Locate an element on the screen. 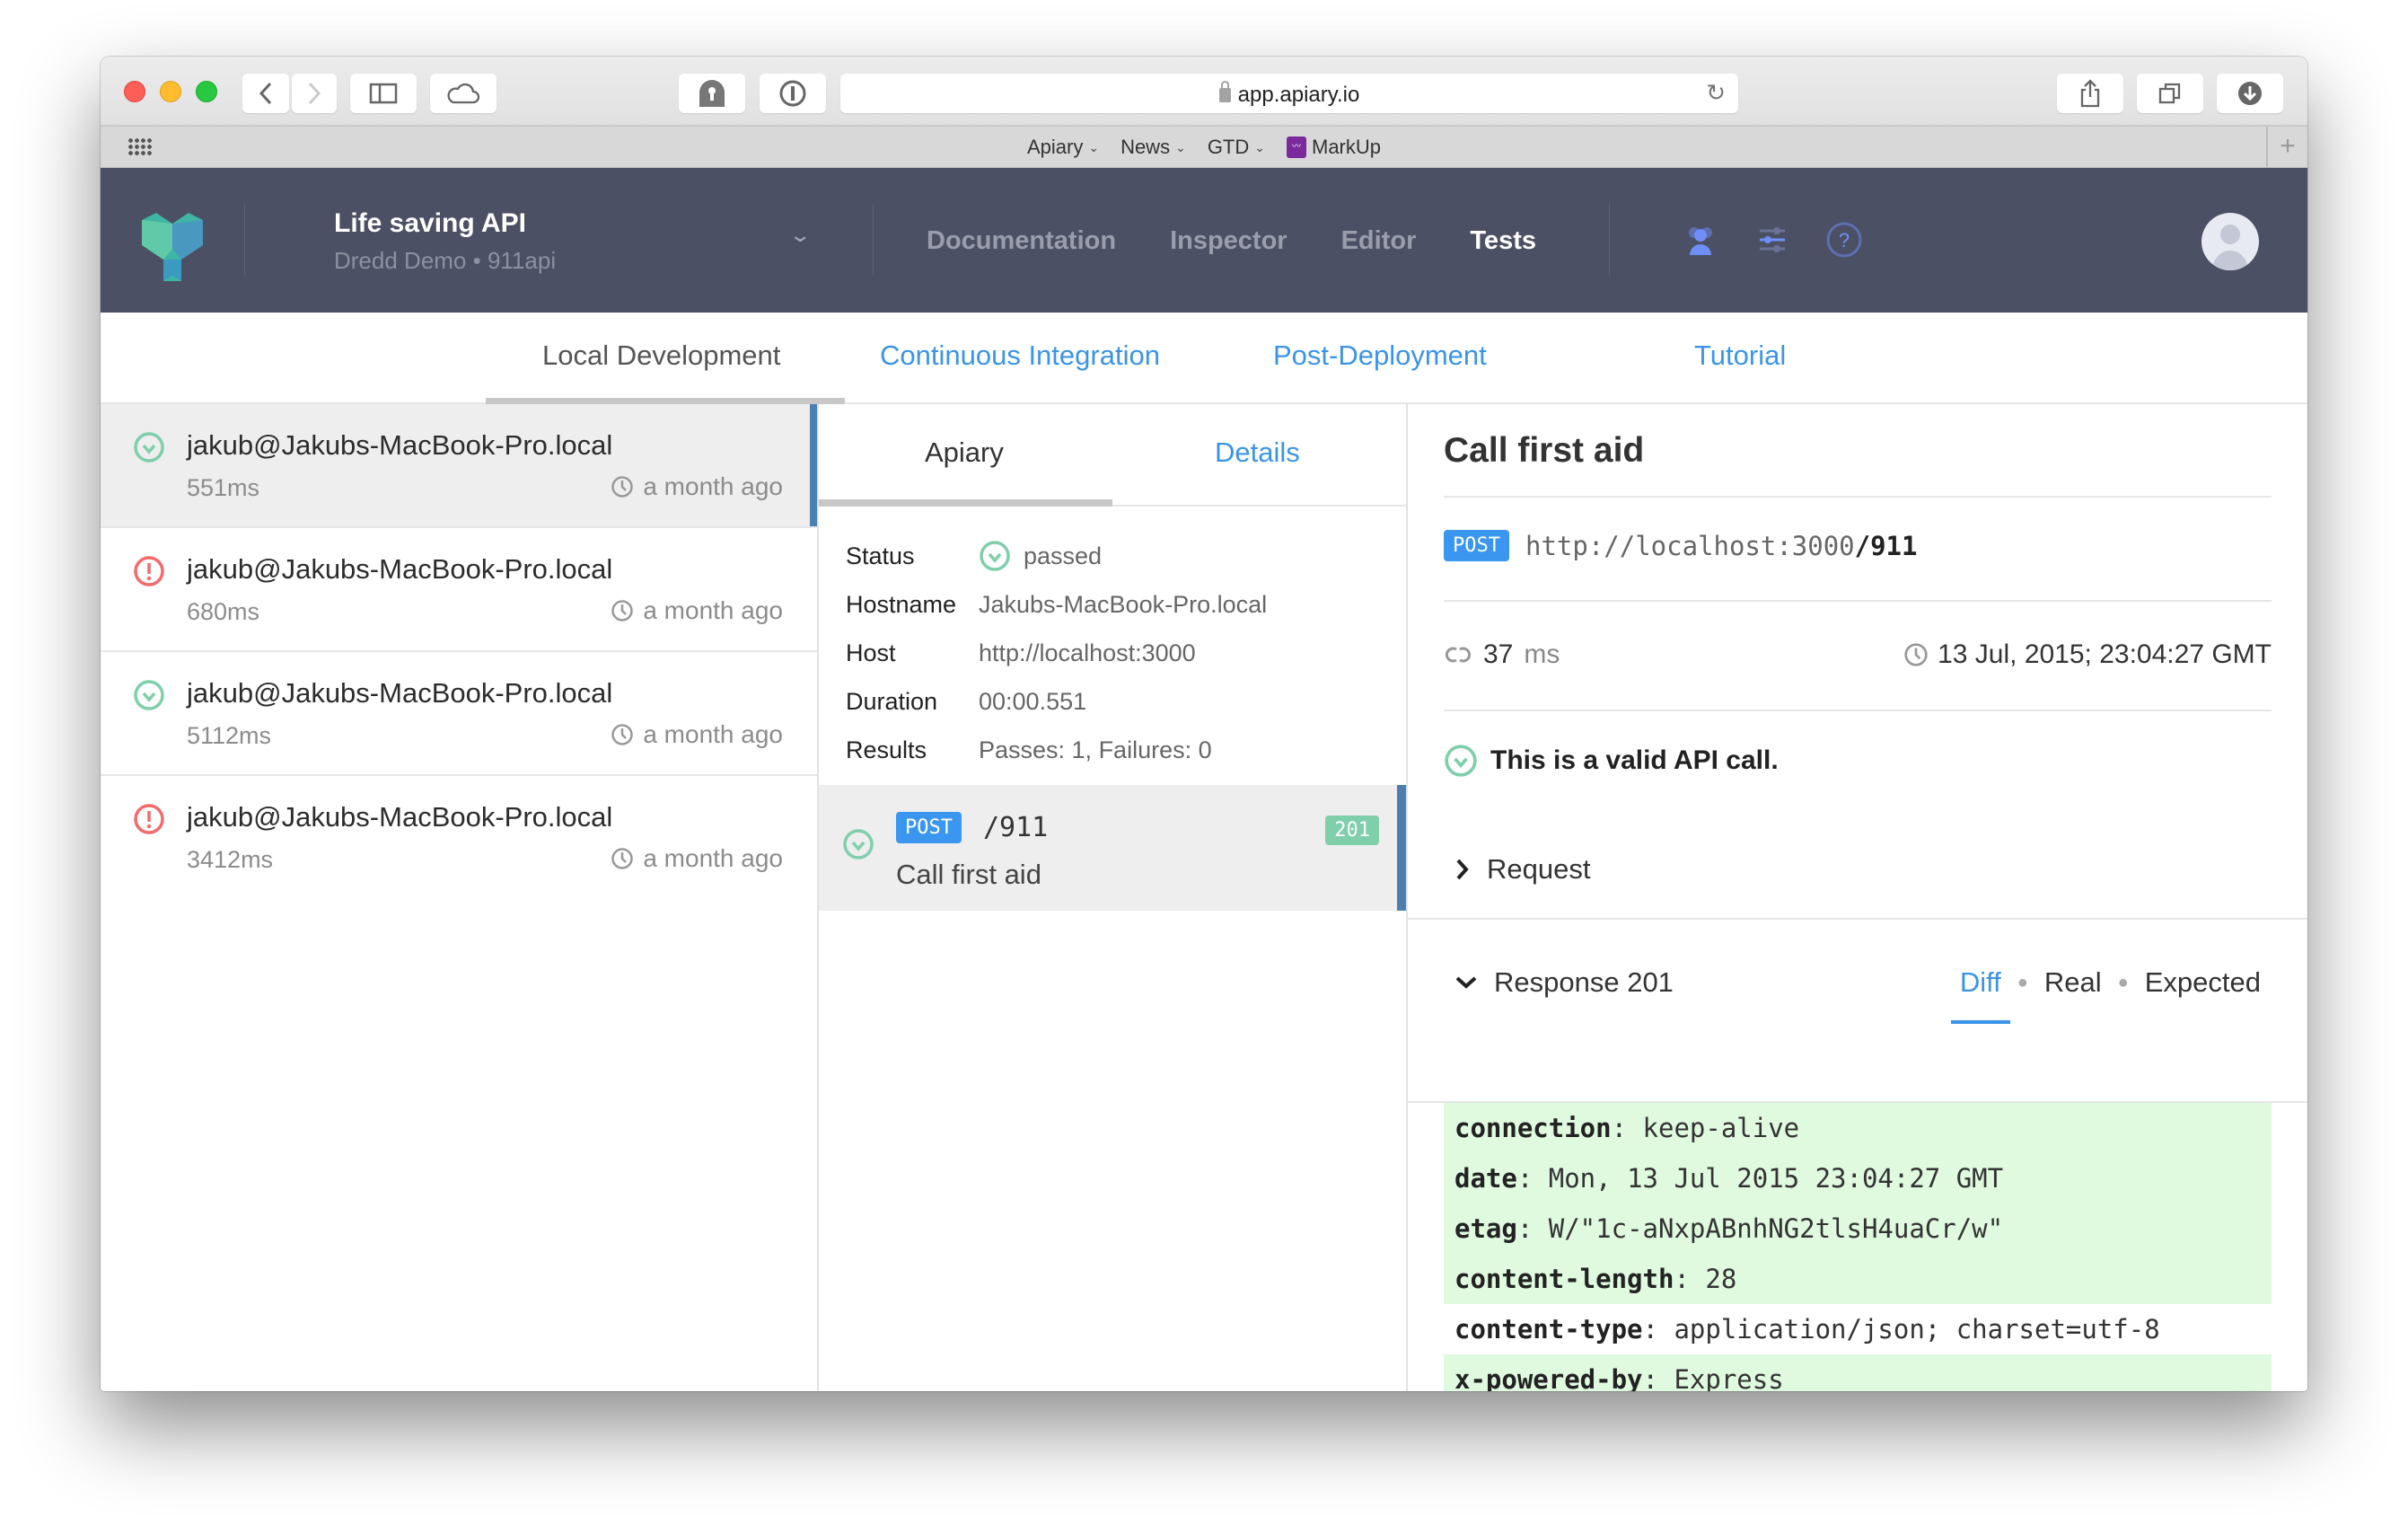 The height and width of the screenshot is (1534, 2408). downloads-button is located at coordinates (2250, 94).